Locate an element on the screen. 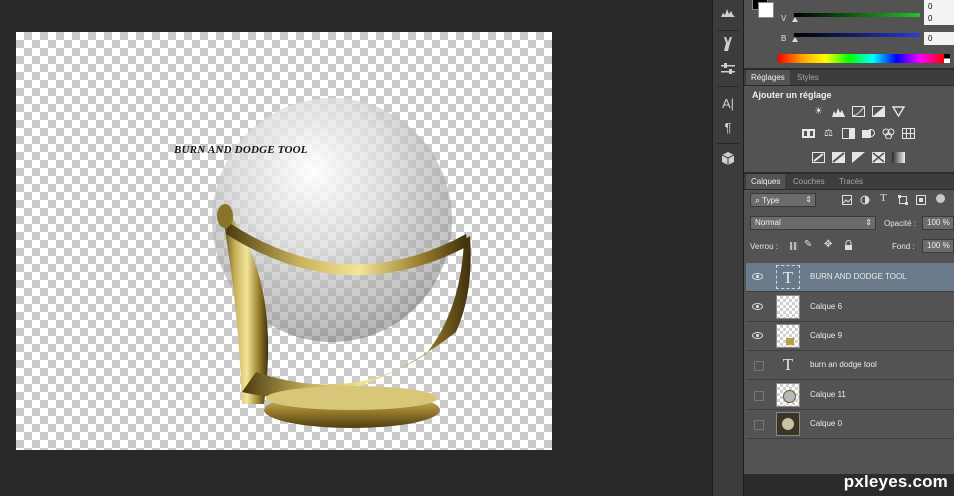 The image size is (954, 496). tab-styles: Styles is located at coordinates (808, 77).